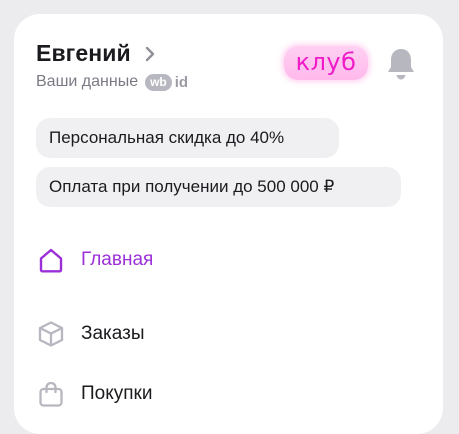 The image size is (459, 434). I want to click on wb-id-logo: wb id, so click(167, 82).